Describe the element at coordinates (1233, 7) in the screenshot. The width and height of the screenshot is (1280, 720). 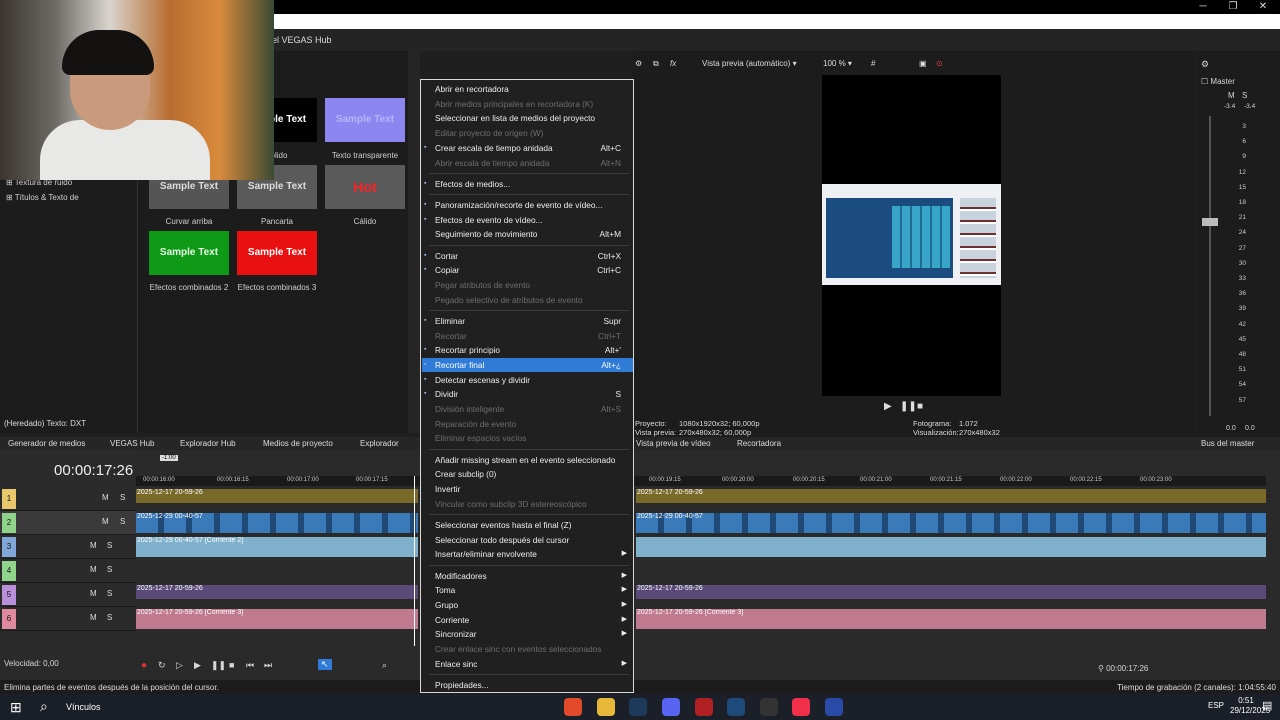
I see `maximize-button: ❐` at that location.